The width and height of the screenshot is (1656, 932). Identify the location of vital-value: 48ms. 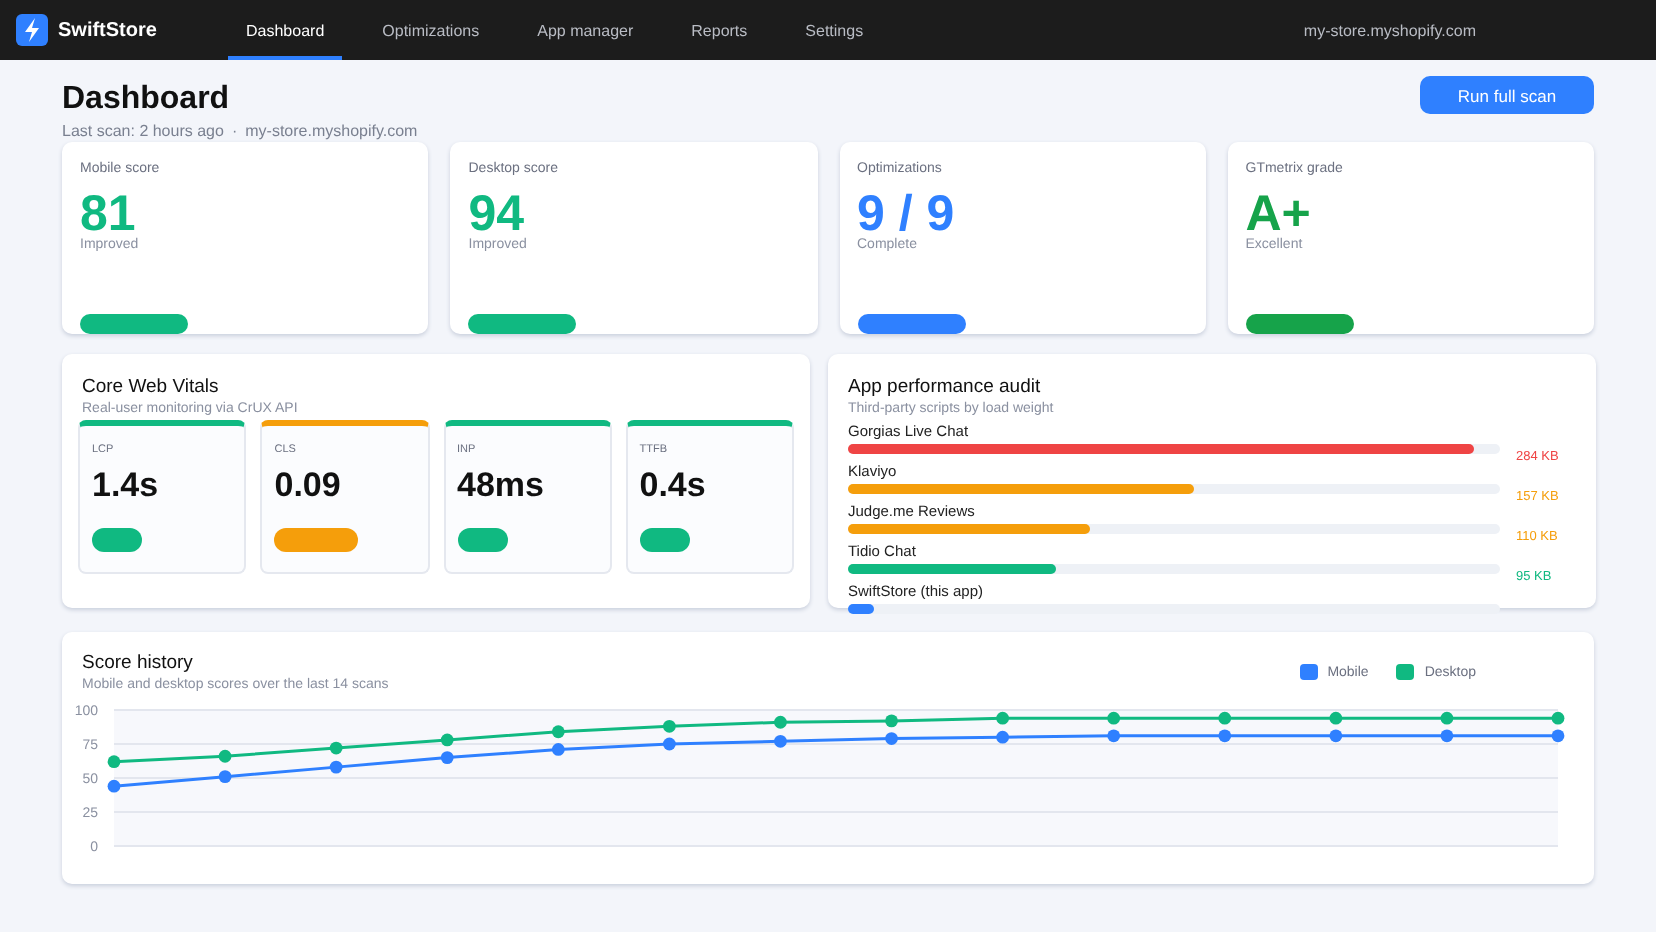
(501, 486).